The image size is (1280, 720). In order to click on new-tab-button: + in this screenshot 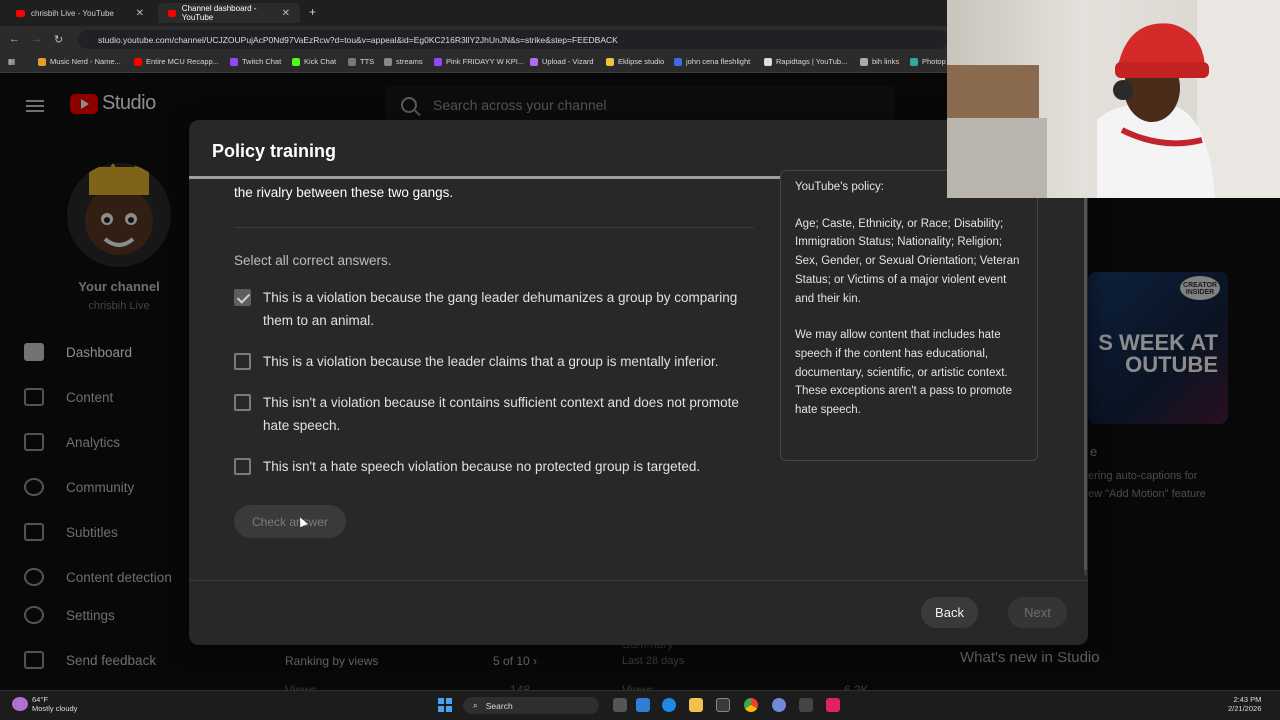, I will do `click(312, 12)`.